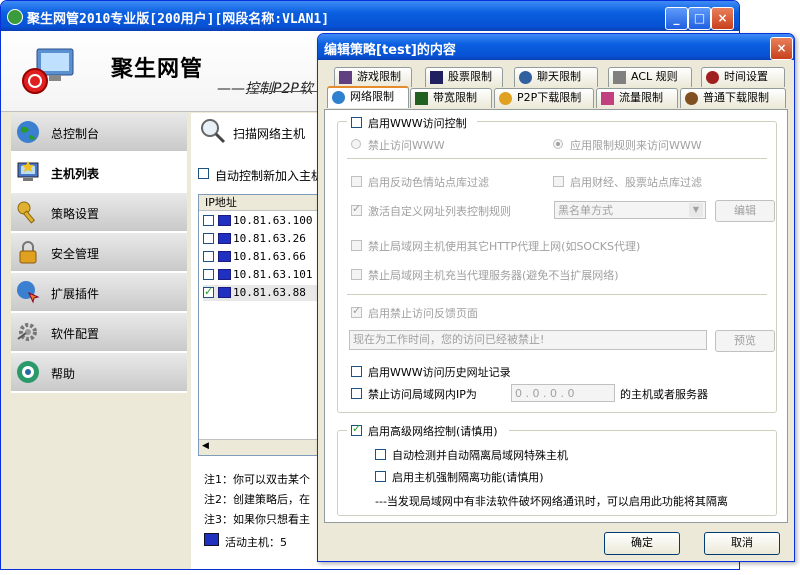 Image resolution: width=800 pixels, height=575 pixels. I want to click on dialog-titlebar: 编辑策略[test]的内容 ×, so click(556, 47).